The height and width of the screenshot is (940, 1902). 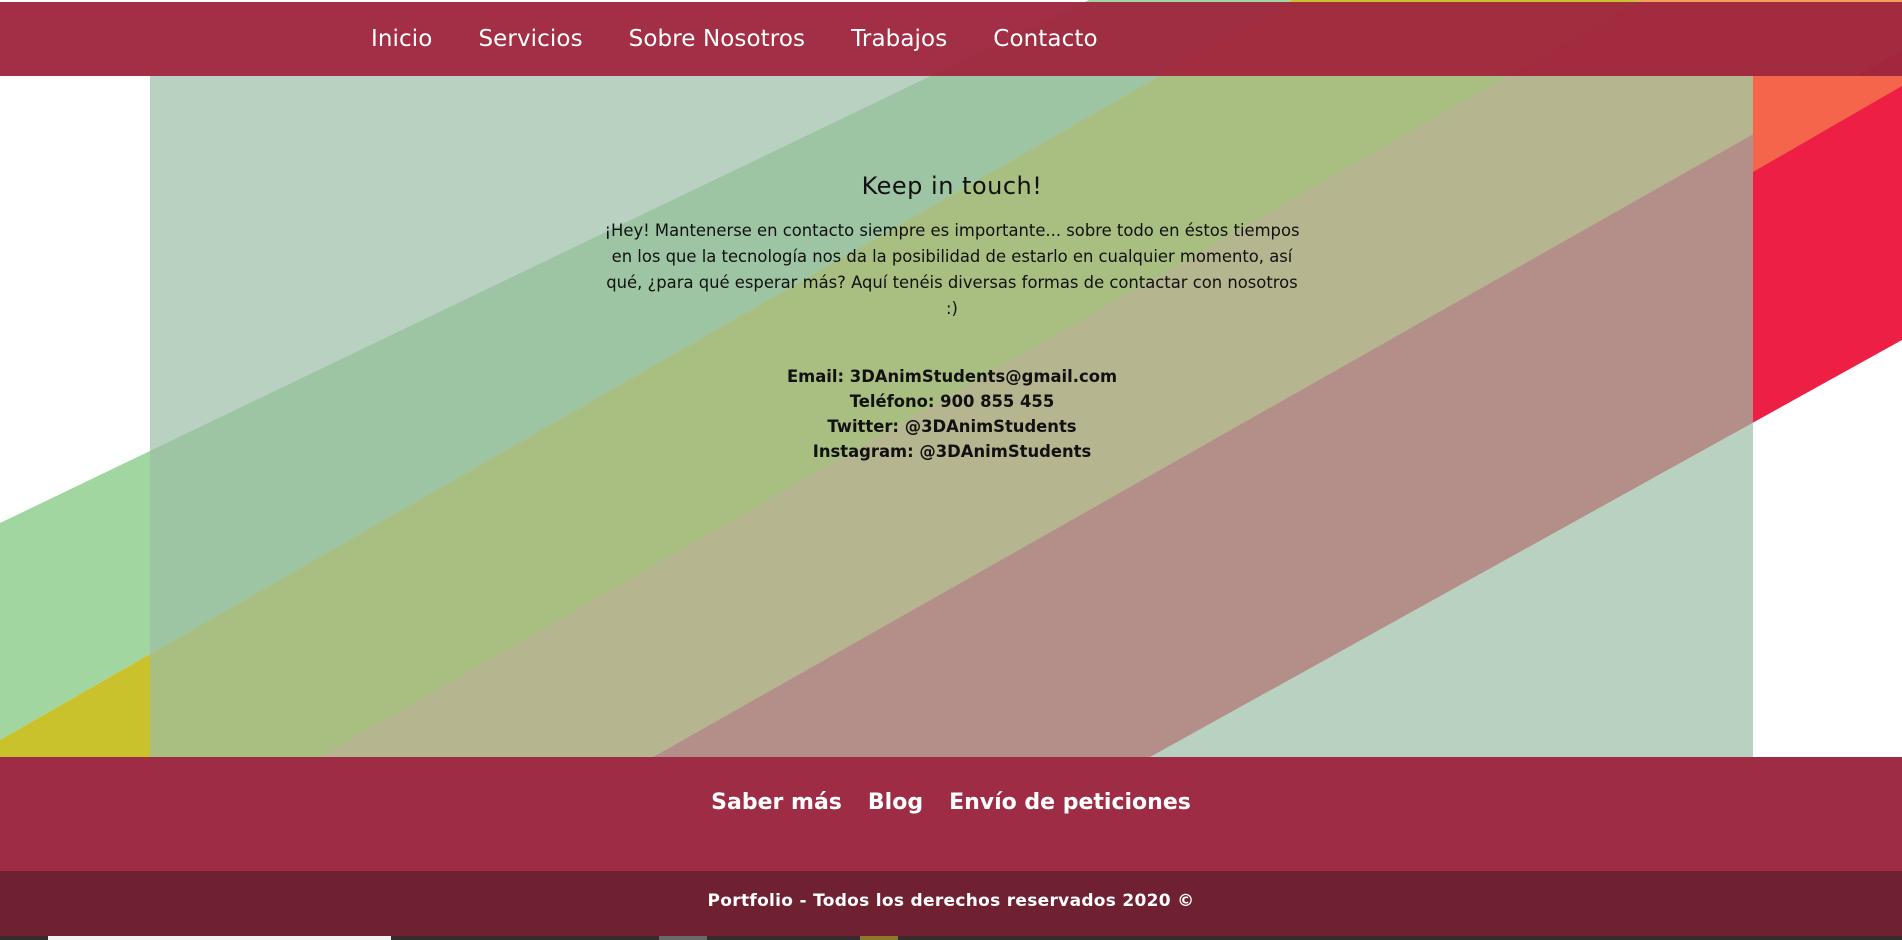 I want to click on contact-phone: Teléfono: 900 855 455, so click(x=952, y=401).